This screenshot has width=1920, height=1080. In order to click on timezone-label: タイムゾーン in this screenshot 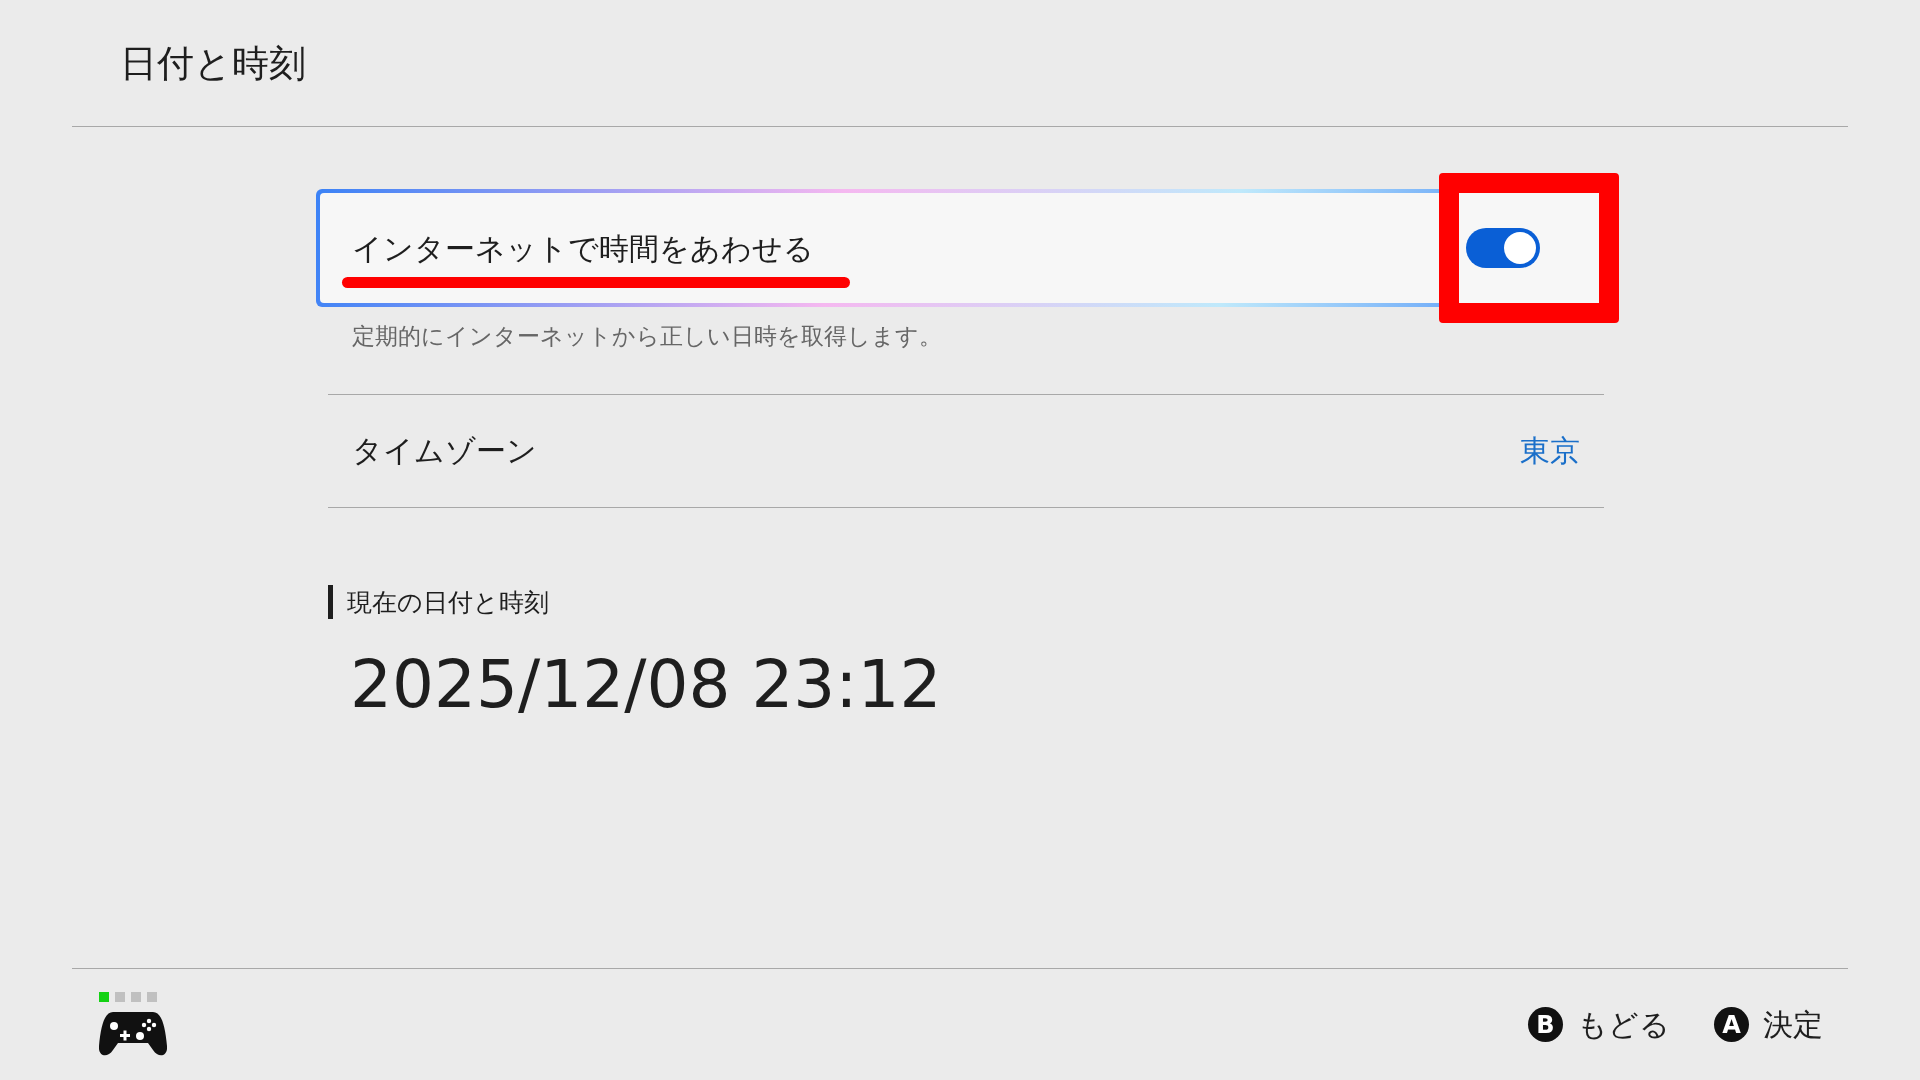, I will do `click(444, 451)`.